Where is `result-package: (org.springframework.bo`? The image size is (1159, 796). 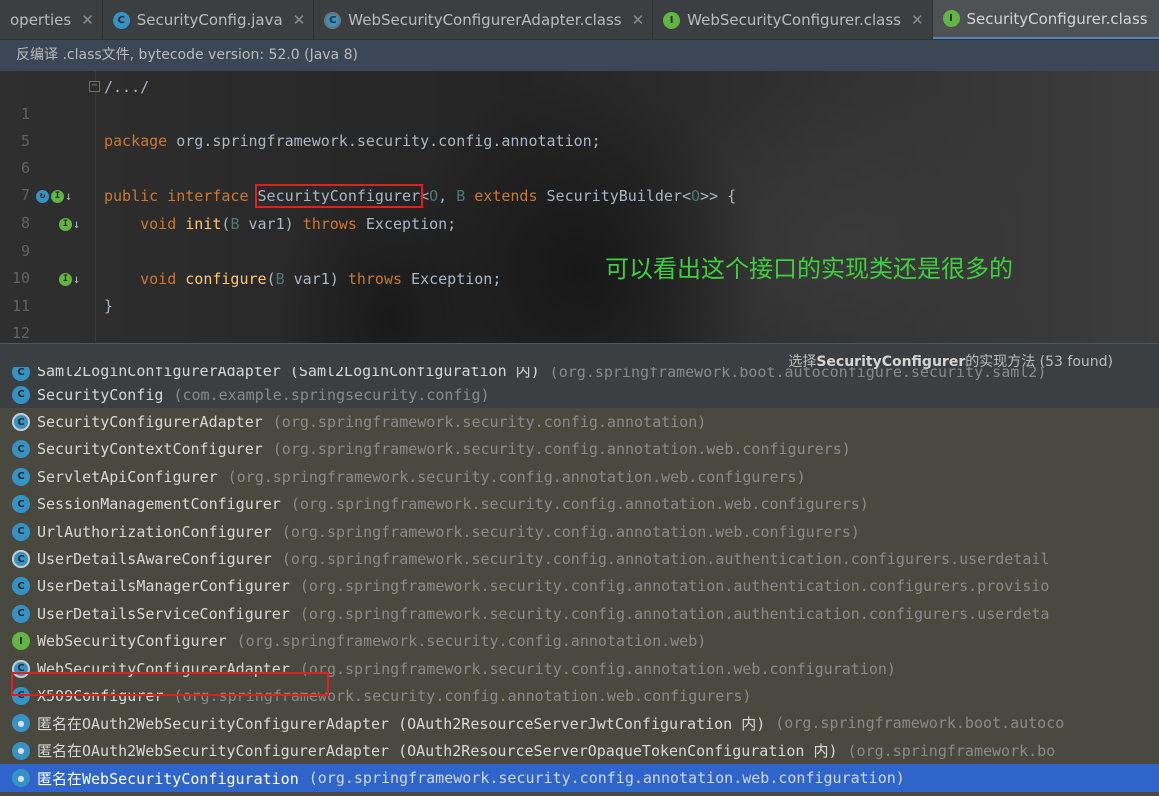 result-package: (org.springframework.bo is located at coordinates (951, 750).